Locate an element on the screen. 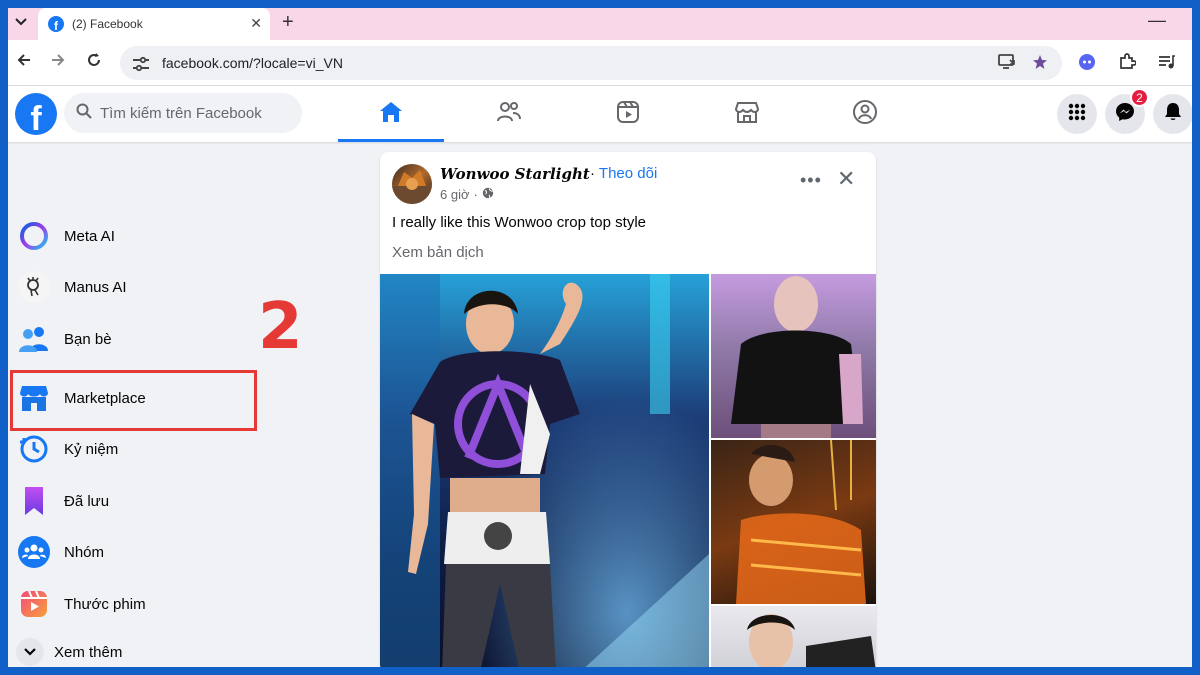  minimize-window-button: — is located at coordinates (1157, 20).